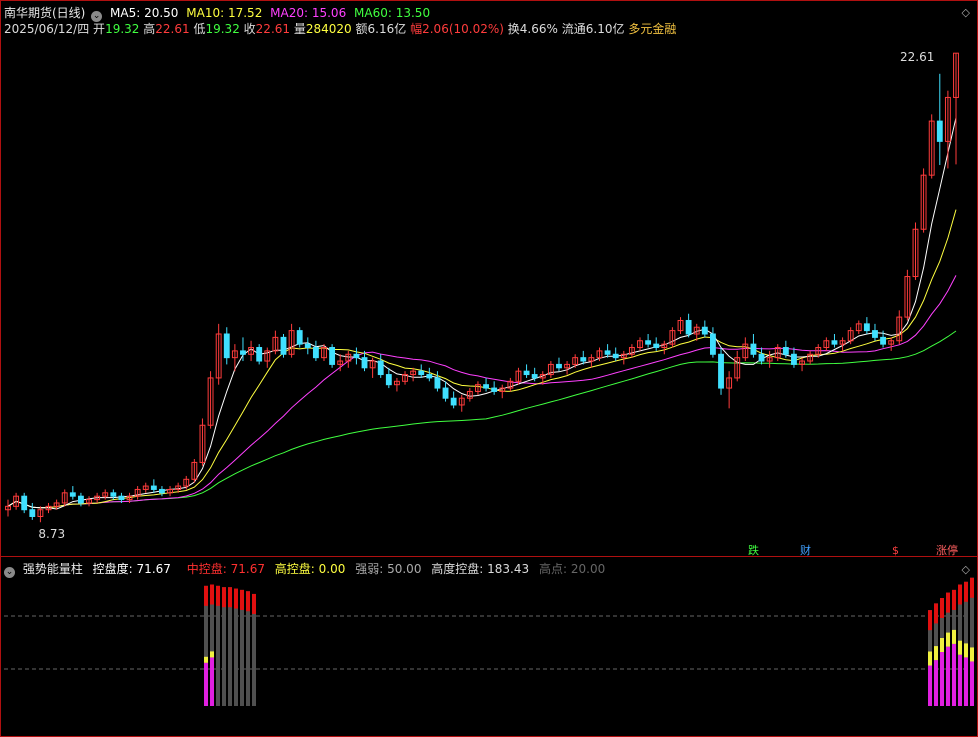 This screenshot has height=737, width=978. What do you see at coordinates (853, 550) in the screenshot?
I see `event-markers: 跌 财 $ 涨停` at bounding box center [853, 550].